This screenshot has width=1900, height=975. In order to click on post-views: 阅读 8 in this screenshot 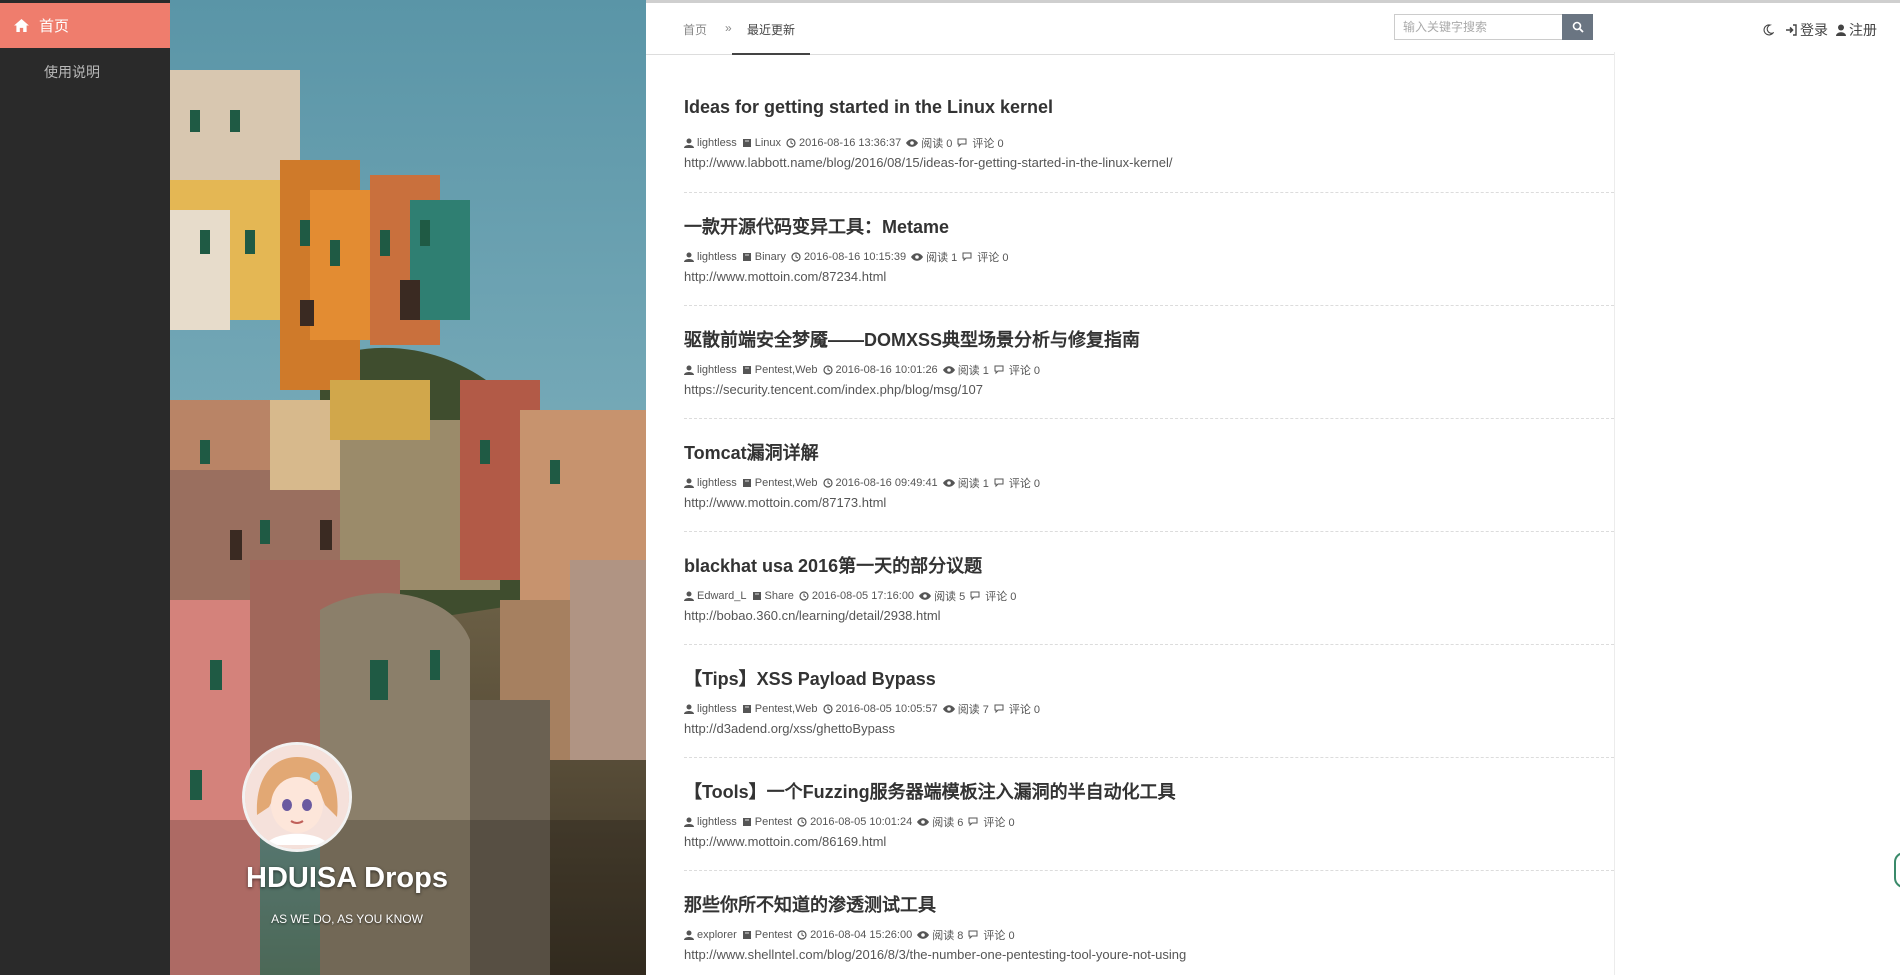, I will do `click(940, 935)`.